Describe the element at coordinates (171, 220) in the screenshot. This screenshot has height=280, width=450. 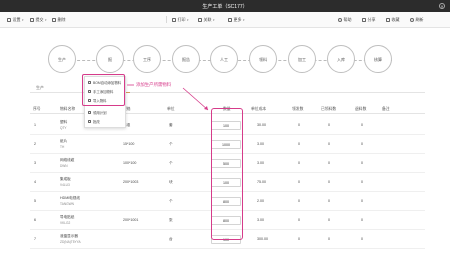
I see `material-unit: 张` at that location.